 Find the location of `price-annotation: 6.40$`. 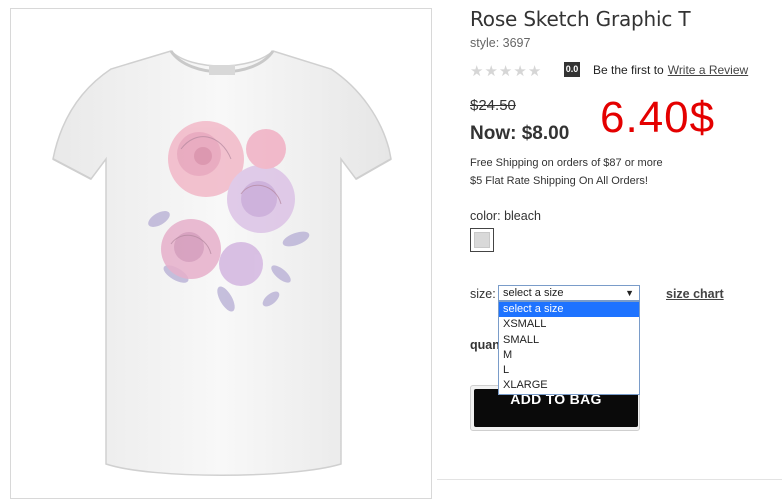

price-annotation: 6.40$ is located at coordinates (658, 117).